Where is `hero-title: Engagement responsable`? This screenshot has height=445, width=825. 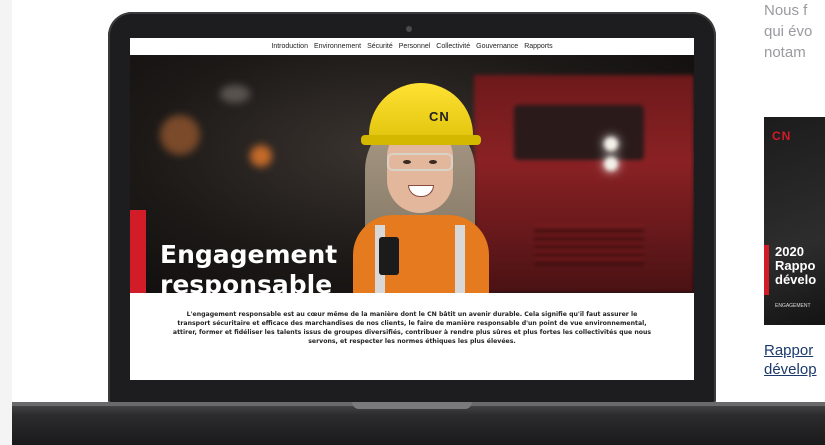 hero-title: Engagement responsable is located at coordinates (280, 266).